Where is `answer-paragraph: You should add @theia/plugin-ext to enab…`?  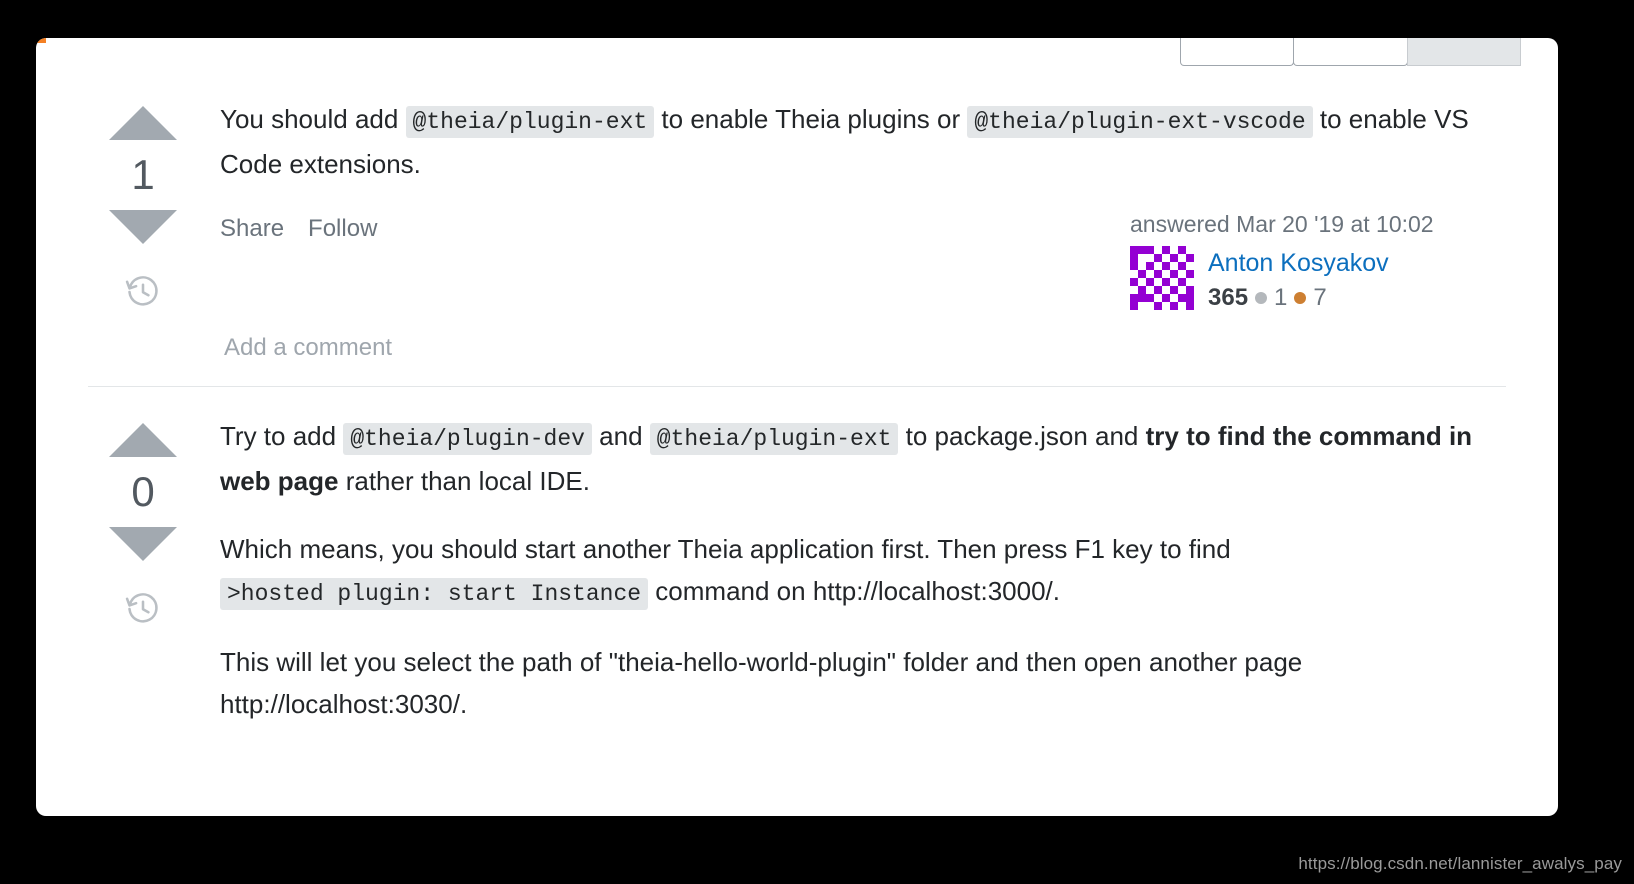 answer-paragraph: You should add @theia/plugin-ext to enab… is located at coordinates (865, 141).